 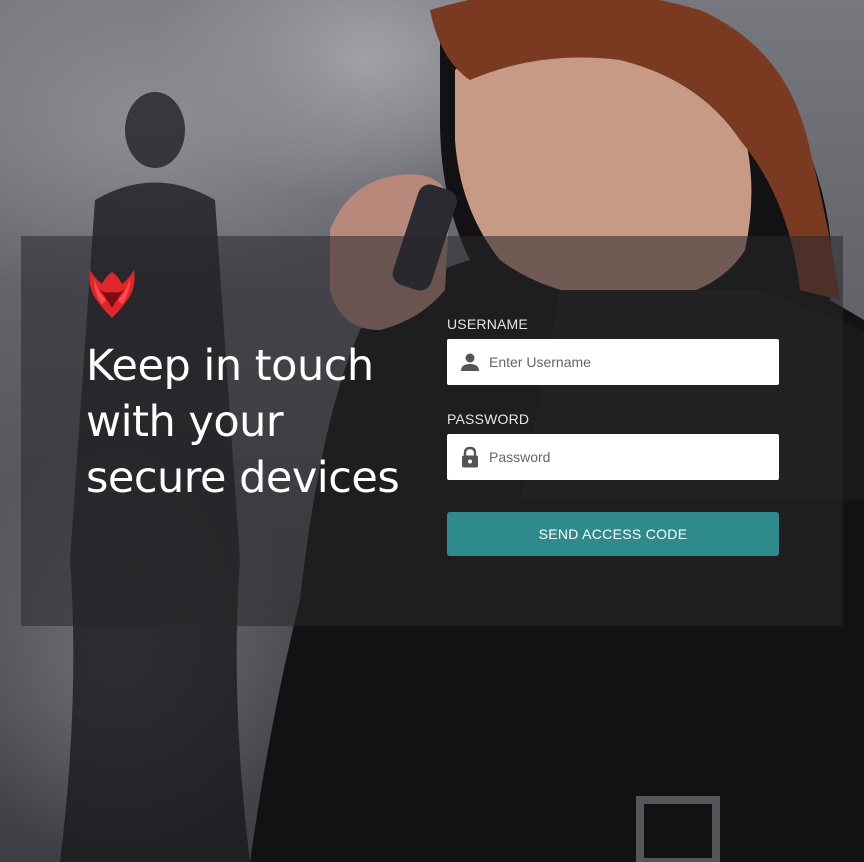 What do you see at coordinates (112, 295) in the screenshot?
I see `fox-emblem-icon` at bounding box center [112, 295].